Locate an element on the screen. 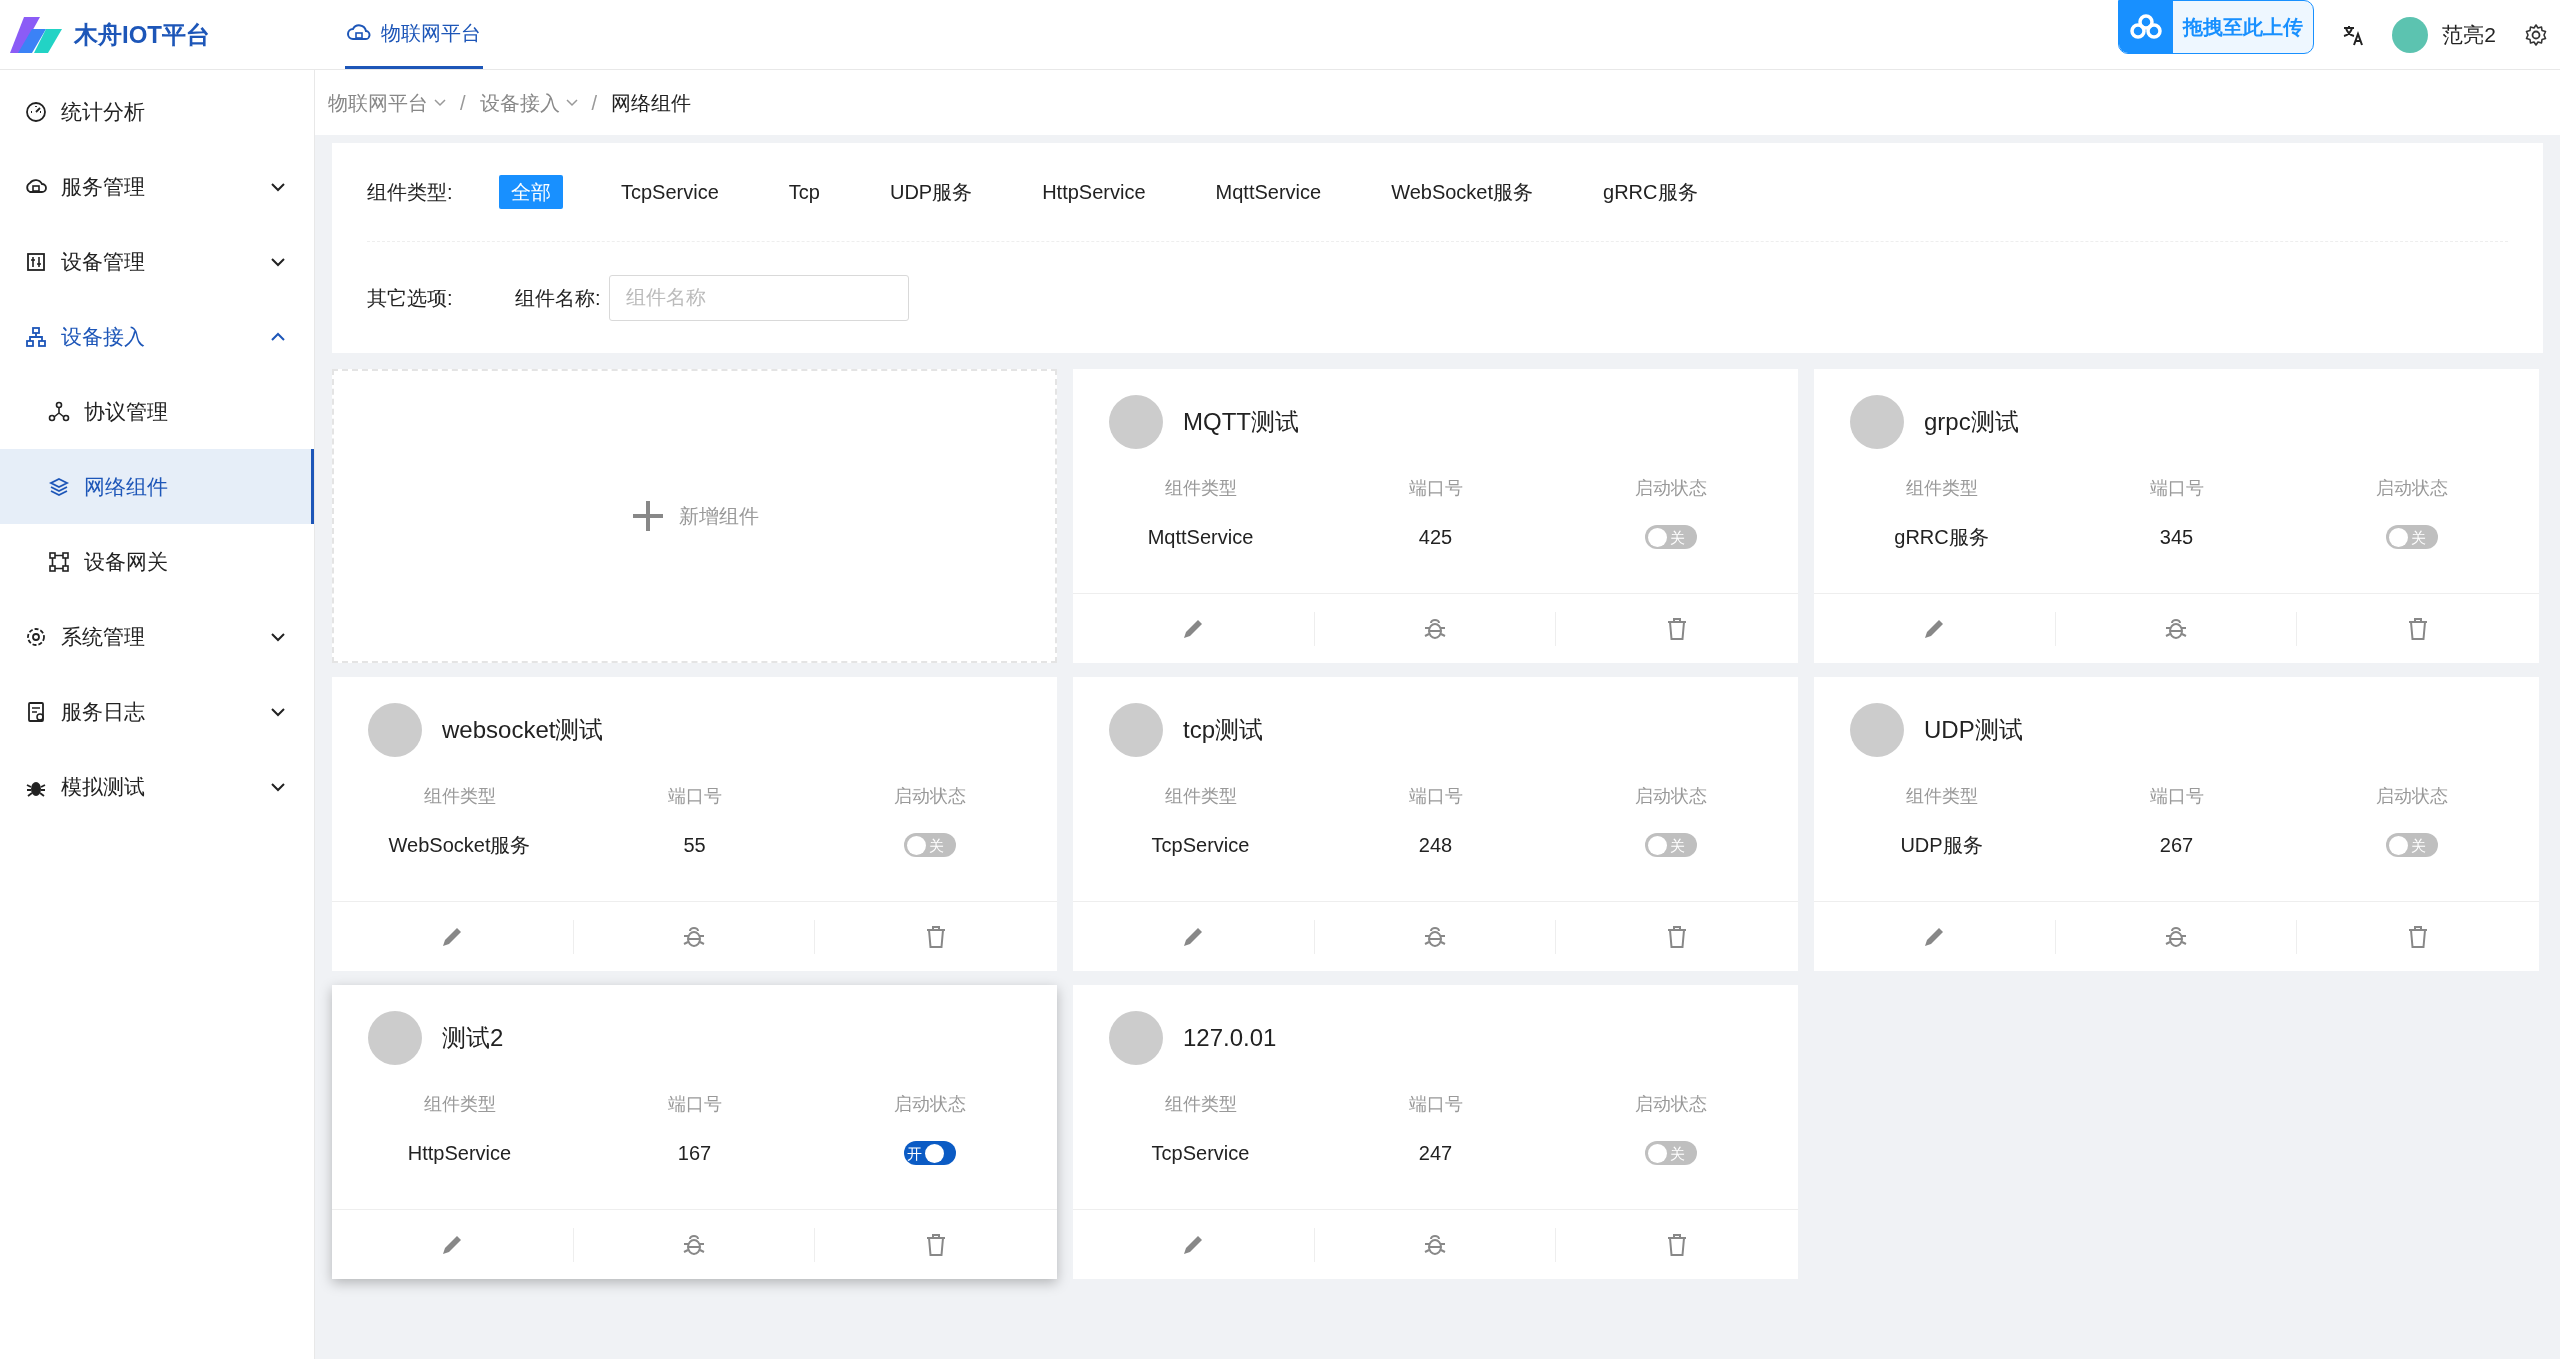 This screenshot has width=2560, height=1359. field-value: 425 is located at coordinates (1435, 537).